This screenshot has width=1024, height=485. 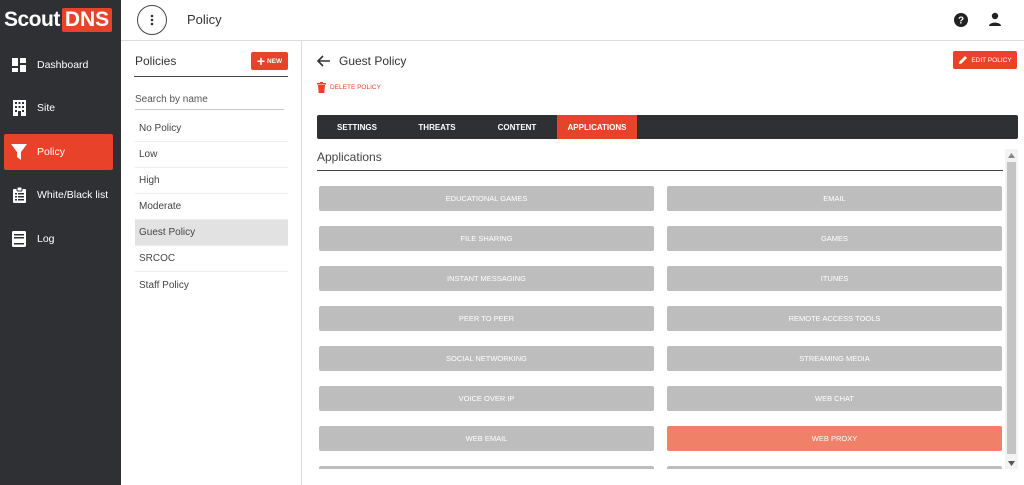 What do you see at coordinates (19, 152) in the screenshot?
I see `filter-icon` at bounding box center [19, 152].